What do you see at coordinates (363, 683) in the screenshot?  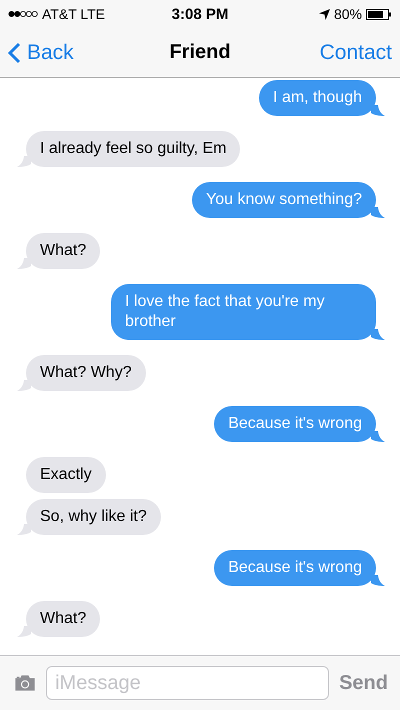 I see `send-button: Send` at bounding box center [363, 683].